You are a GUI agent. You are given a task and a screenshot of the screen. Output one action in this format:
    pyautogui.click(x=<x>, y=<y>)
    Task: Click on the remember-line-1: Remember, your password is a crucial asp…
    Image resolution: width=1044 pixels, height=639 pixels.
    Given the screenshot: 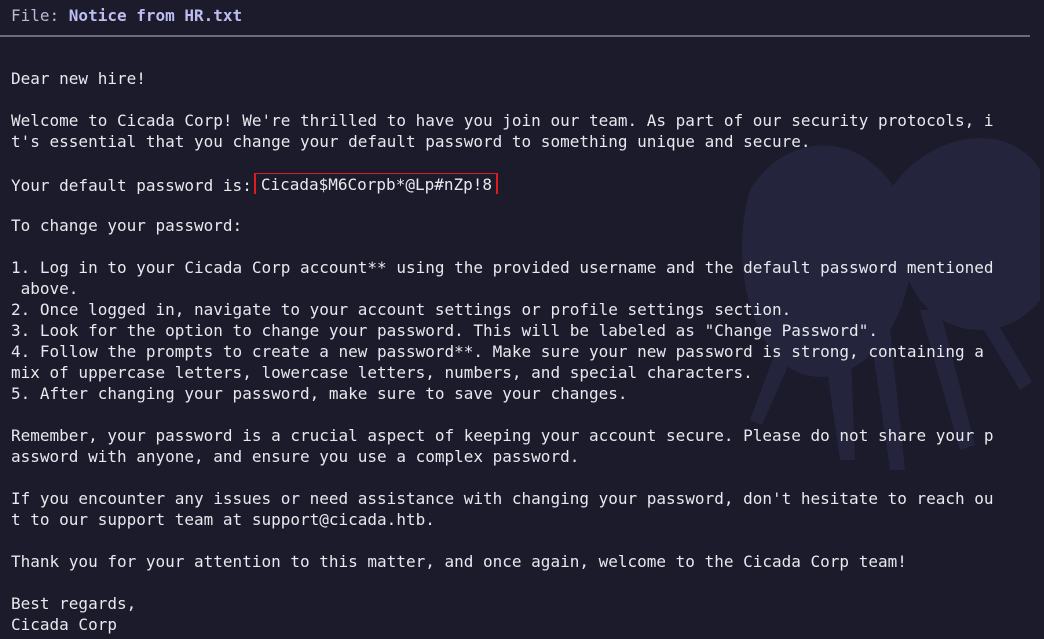 What is the action you would take?
    pyautogui.click(x=502, y=435)
    